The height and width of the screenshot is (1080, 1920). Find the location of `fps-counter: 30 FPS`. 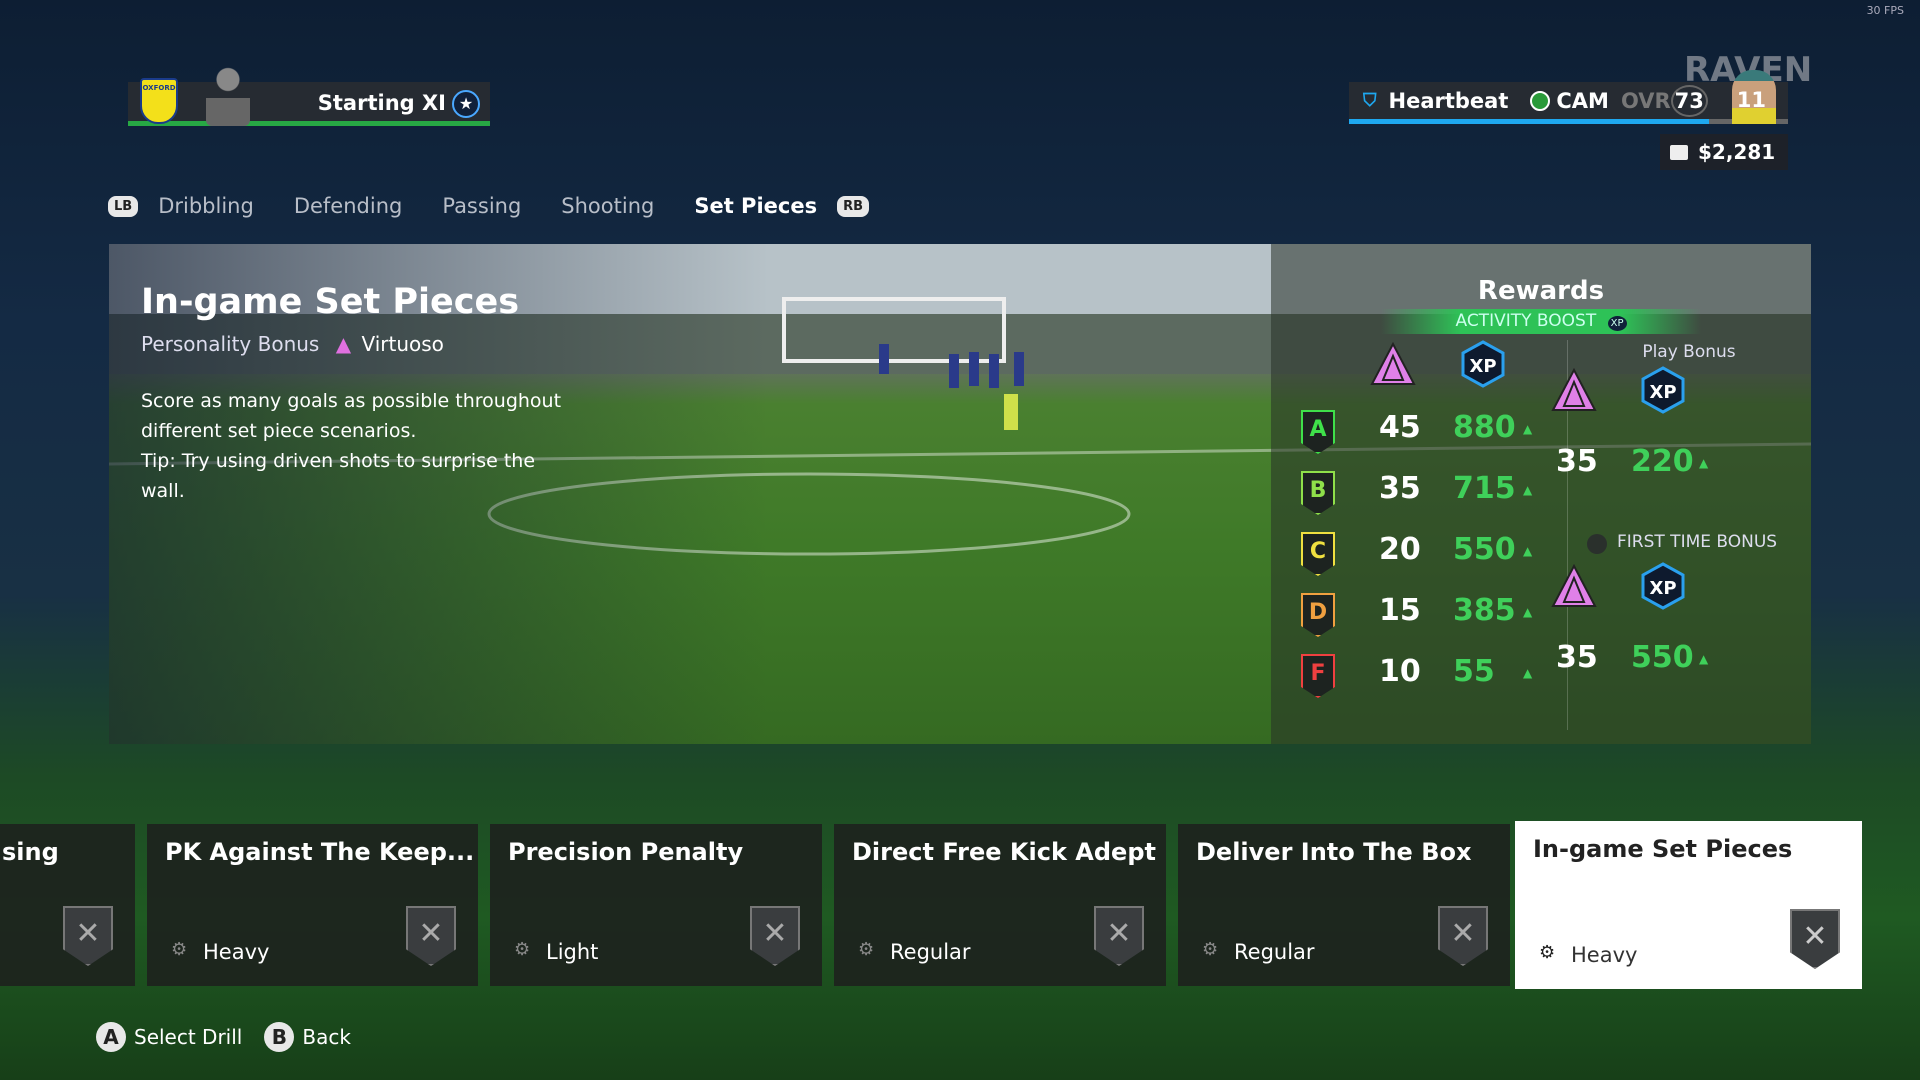

fps-counter: 30 FPS is located at coordinates (1885, 10).